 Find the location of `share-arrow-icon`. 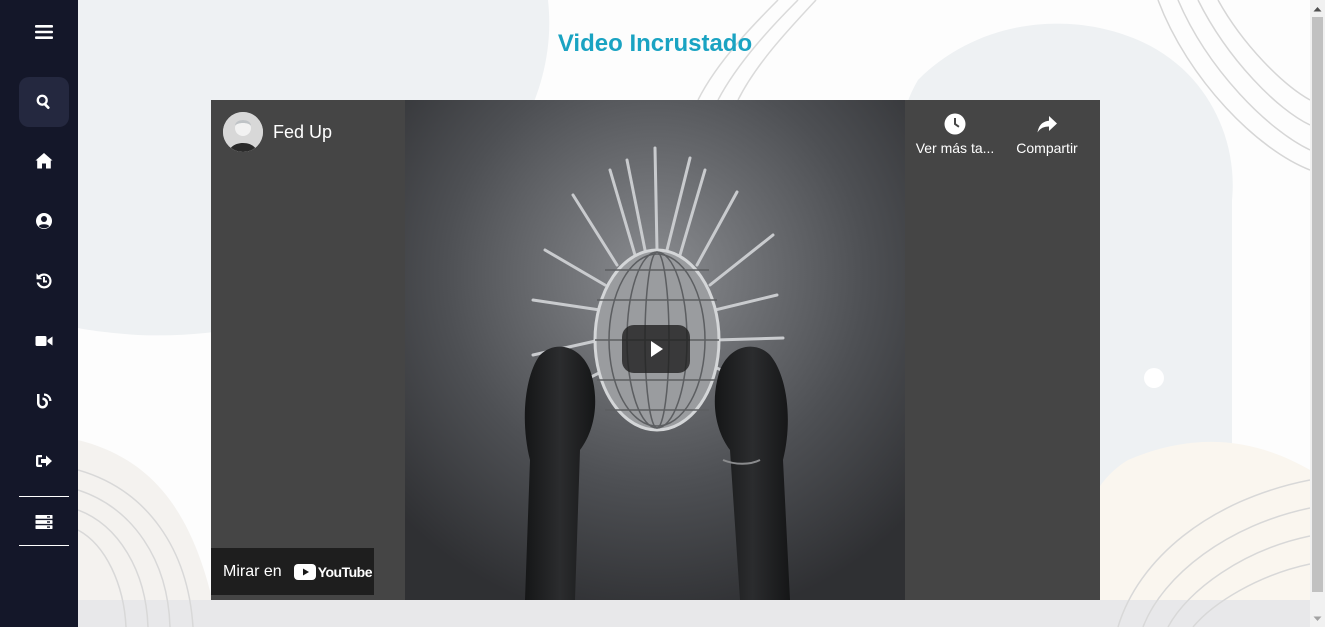

share-arrow-icon is located at coordinates (1047, 124).